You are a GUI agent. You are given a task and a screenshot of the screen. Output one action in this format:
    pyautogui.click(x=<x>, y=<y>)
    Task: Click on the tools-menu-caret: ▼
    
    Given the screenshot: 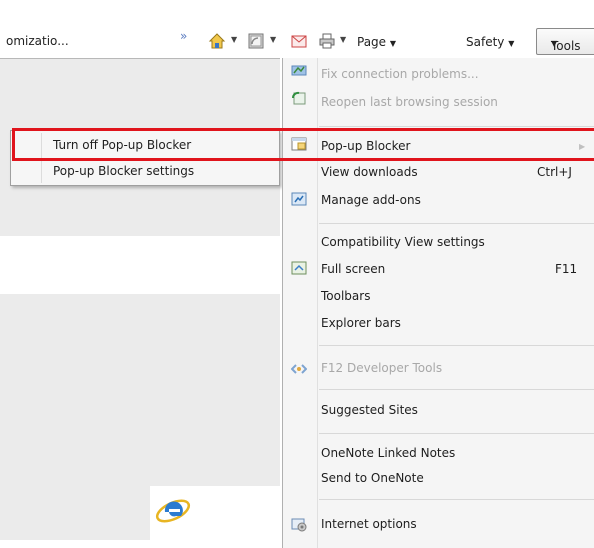 What is the action you would take?
    pyautogui.click(x=554, y=43)
    